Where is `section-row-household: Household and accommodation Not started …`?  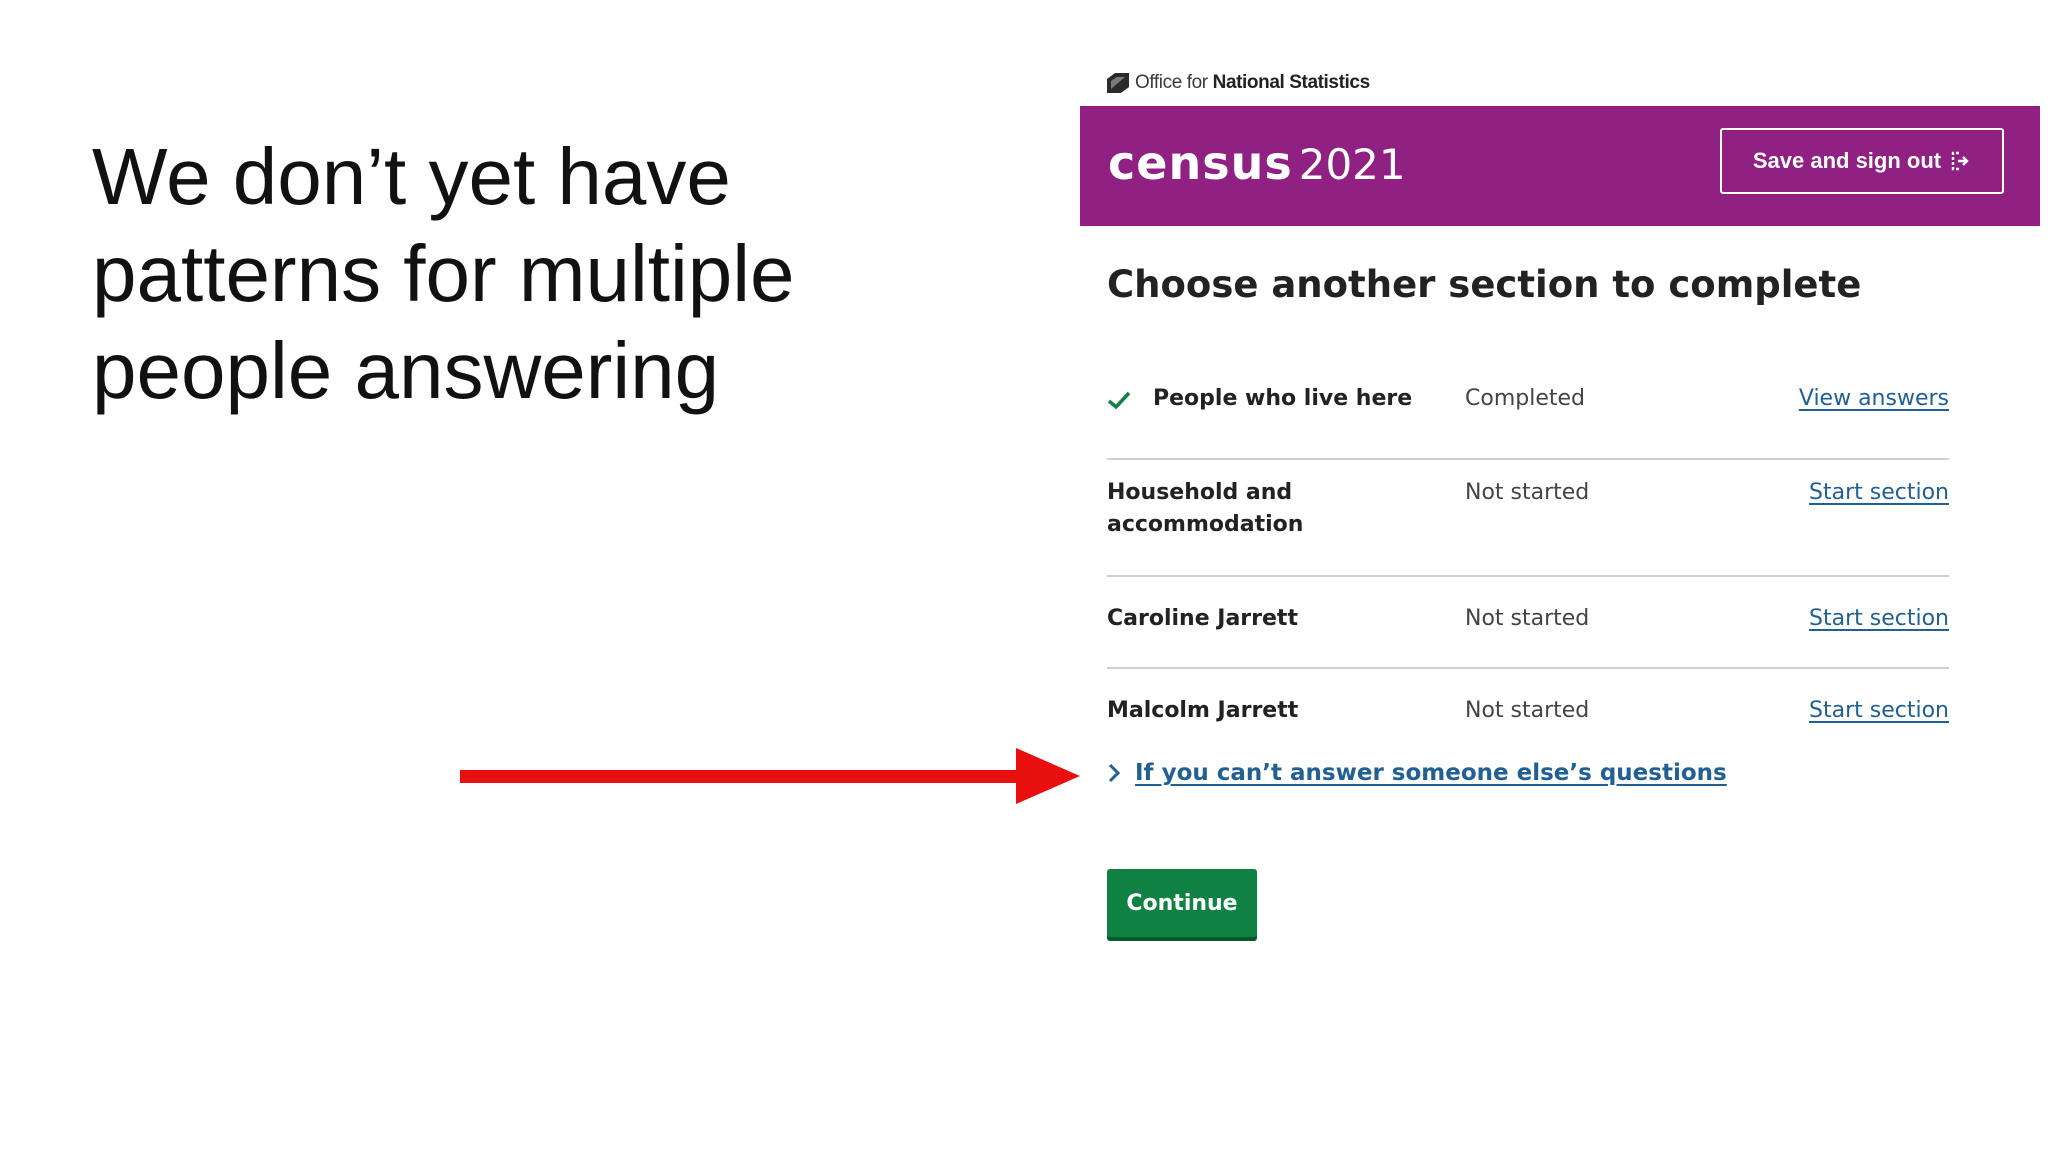
section-row-household: Household and accommodation Not started … is located at coordinates (1528, 518).